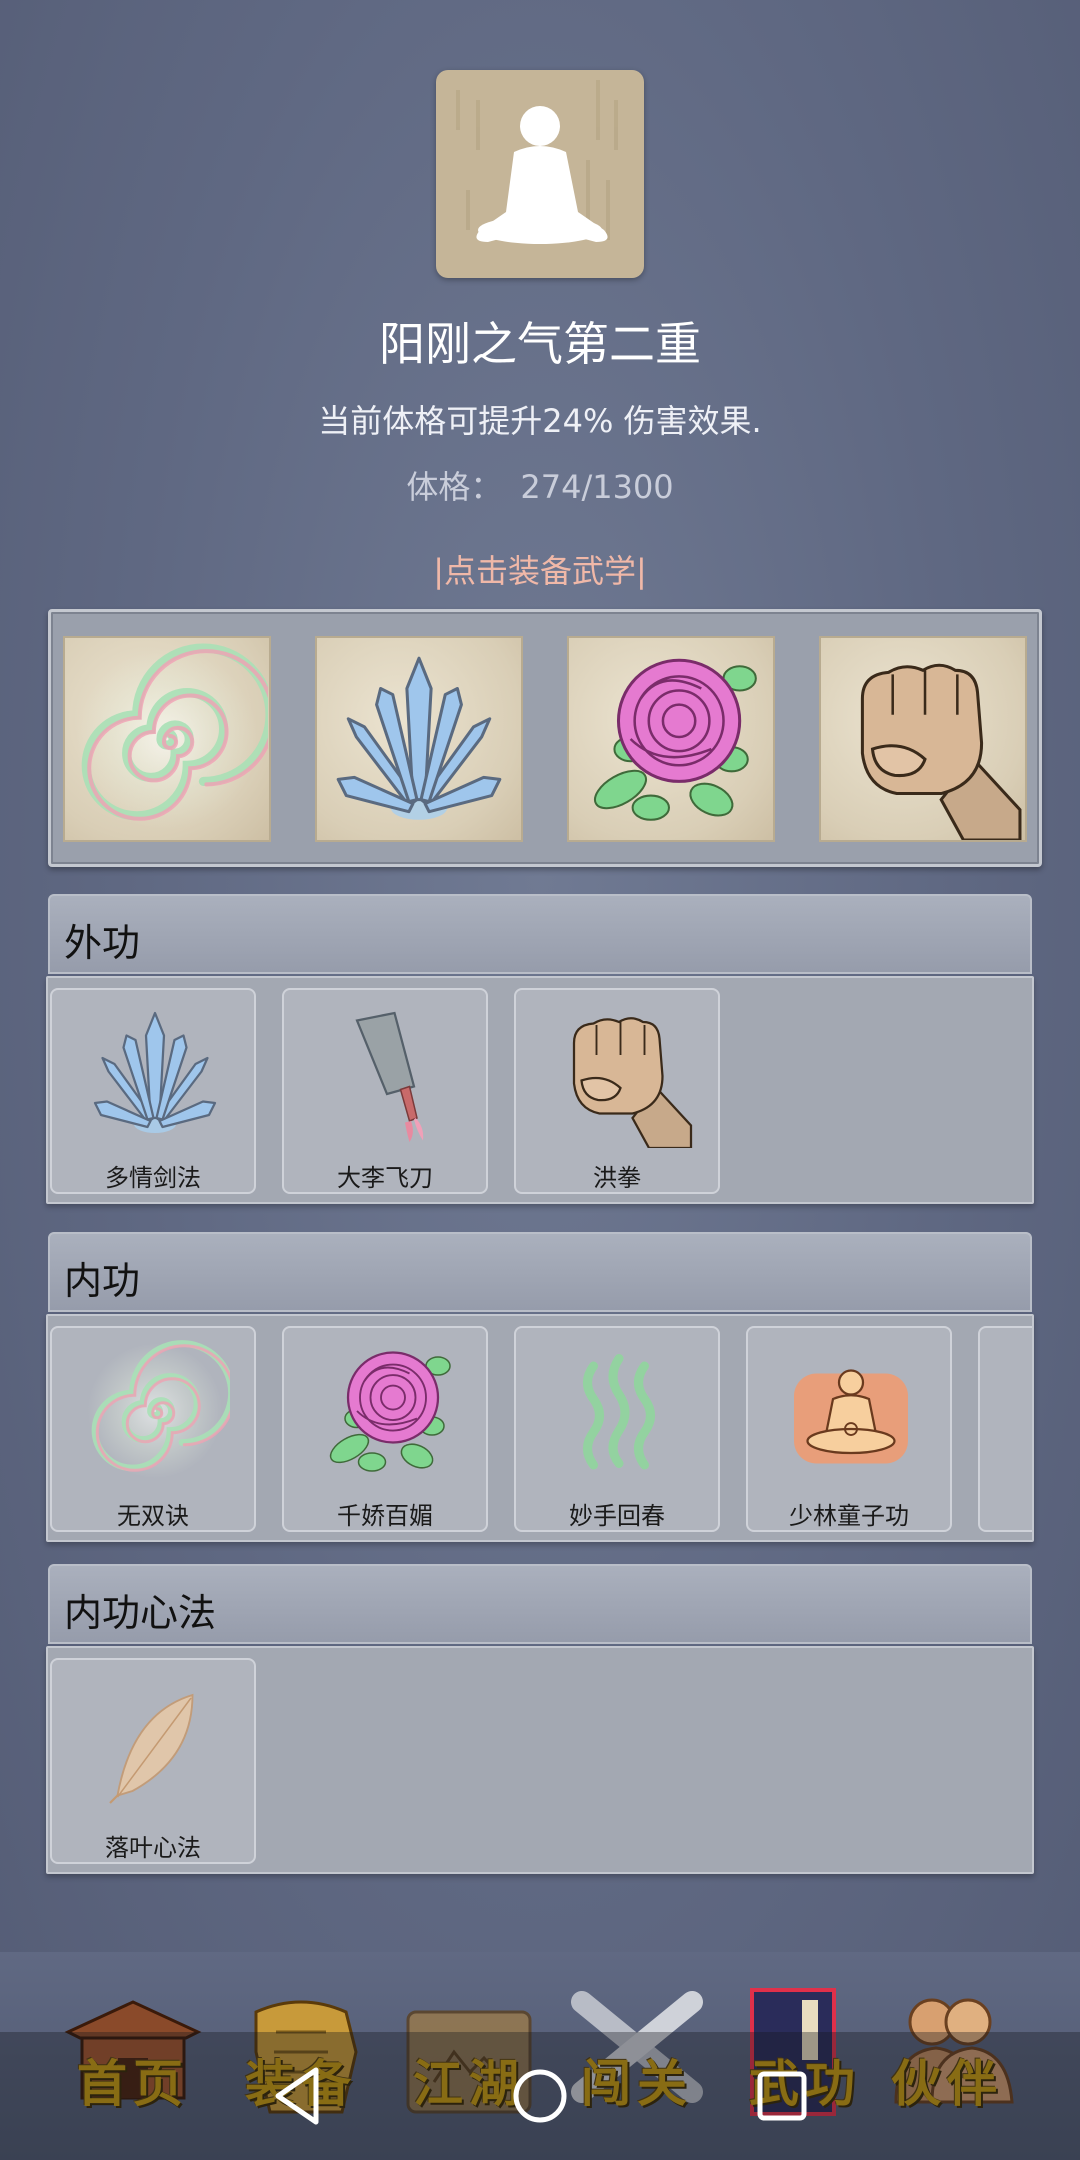 The height and width of the screenshot is (2160, 1080). I want to click on leaf-icon, so click(155, 1743).